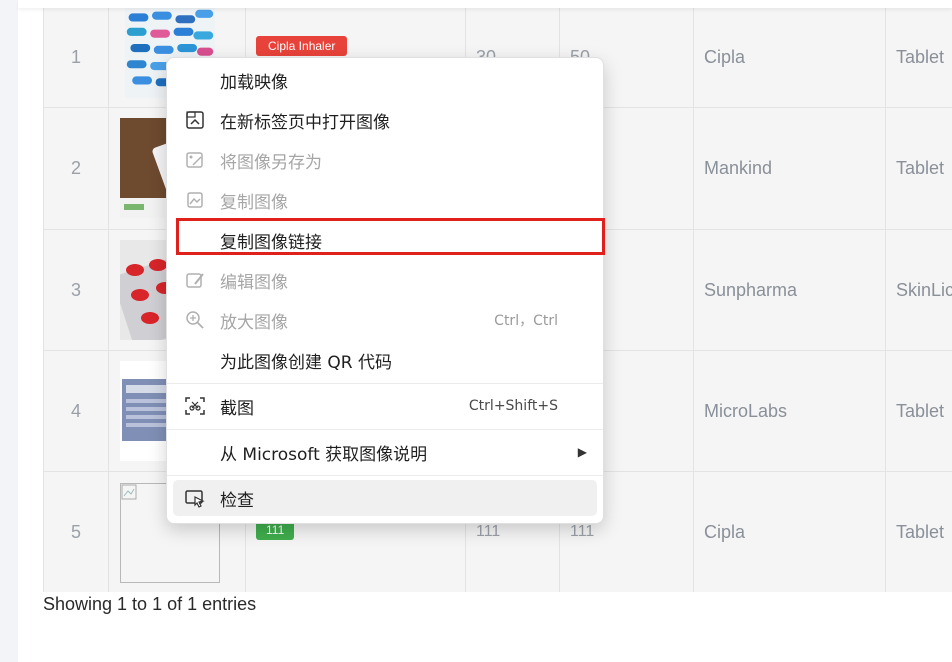 This screenshot has height=662, width=952. What do you see at coordinates (385, 80) in the screenshot?
I see `menu-item-load-image: 加载映像` at bounding box center [385, 80].